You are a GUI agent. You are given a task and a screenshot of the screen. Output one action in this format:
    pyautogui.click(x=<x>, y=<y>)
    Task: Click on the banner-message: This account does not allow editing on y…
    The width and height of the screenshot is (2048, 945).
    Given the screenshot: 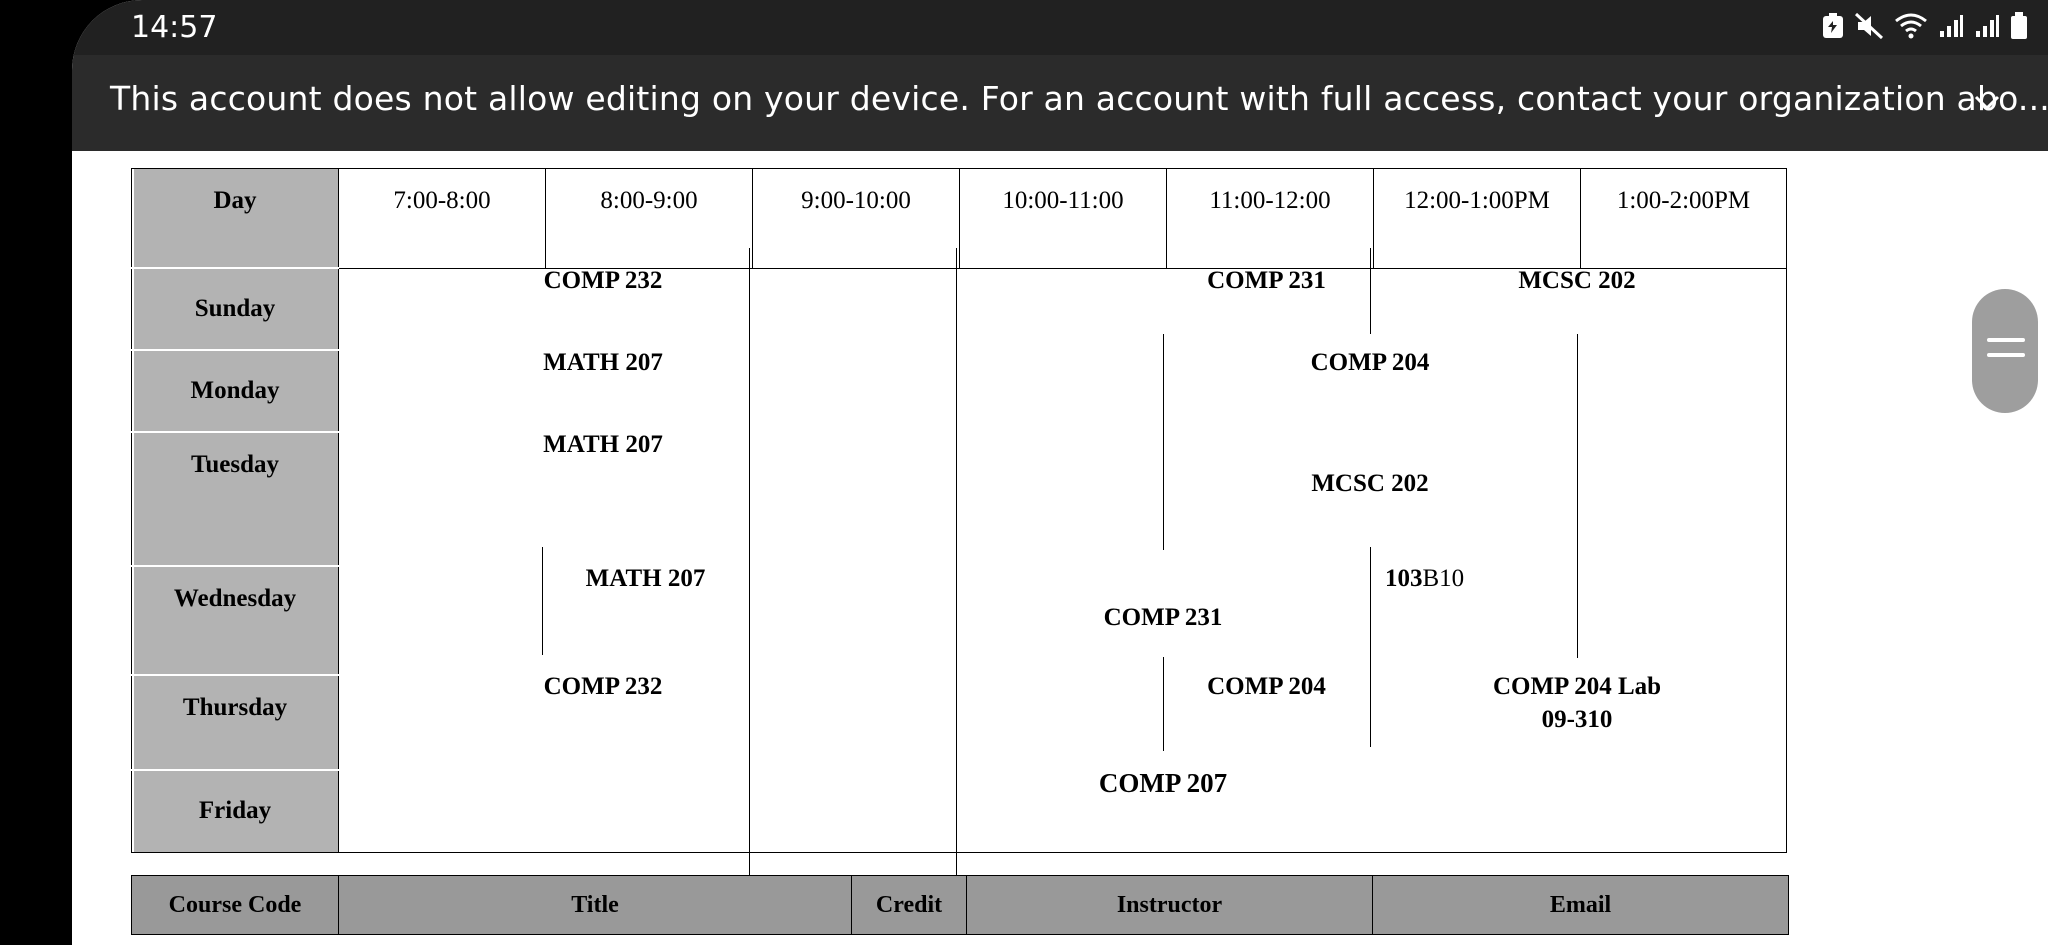 What is the action you would take?
    pyautogui.click(x=1079, y=98)
    